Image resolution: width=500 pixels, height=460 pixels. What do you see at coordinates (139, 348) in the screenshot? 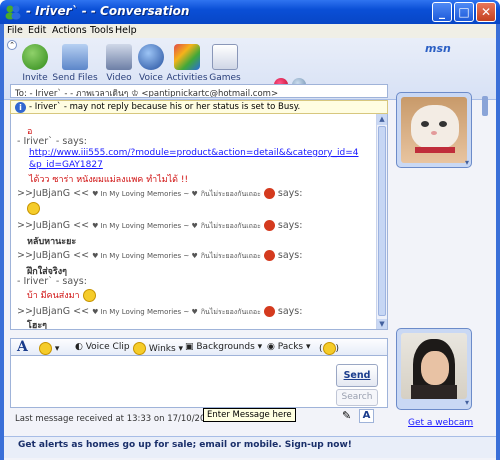
I see `winks-icon` at bounding box center [139, 348].